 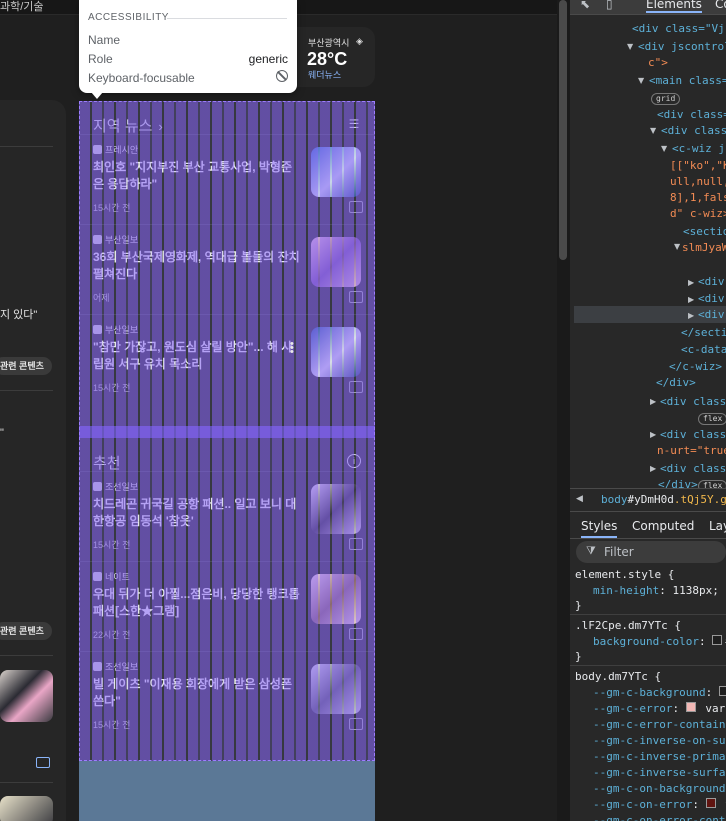 What do you see at coordinates (663, 526) in the screenshot?
I see `tab-computed: Computed` at bounding box center [663, 526].